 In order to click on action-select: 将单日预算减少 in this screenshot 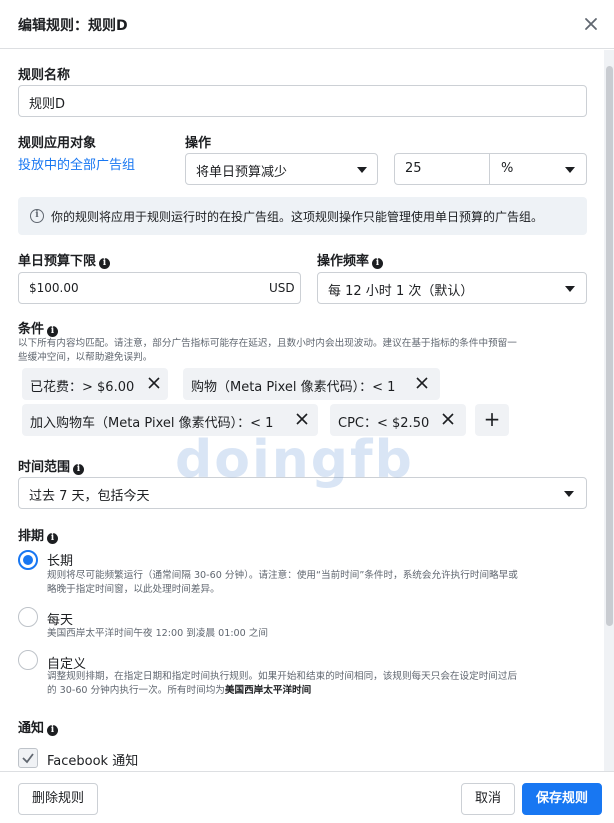, I will do `click(281, 169)`.